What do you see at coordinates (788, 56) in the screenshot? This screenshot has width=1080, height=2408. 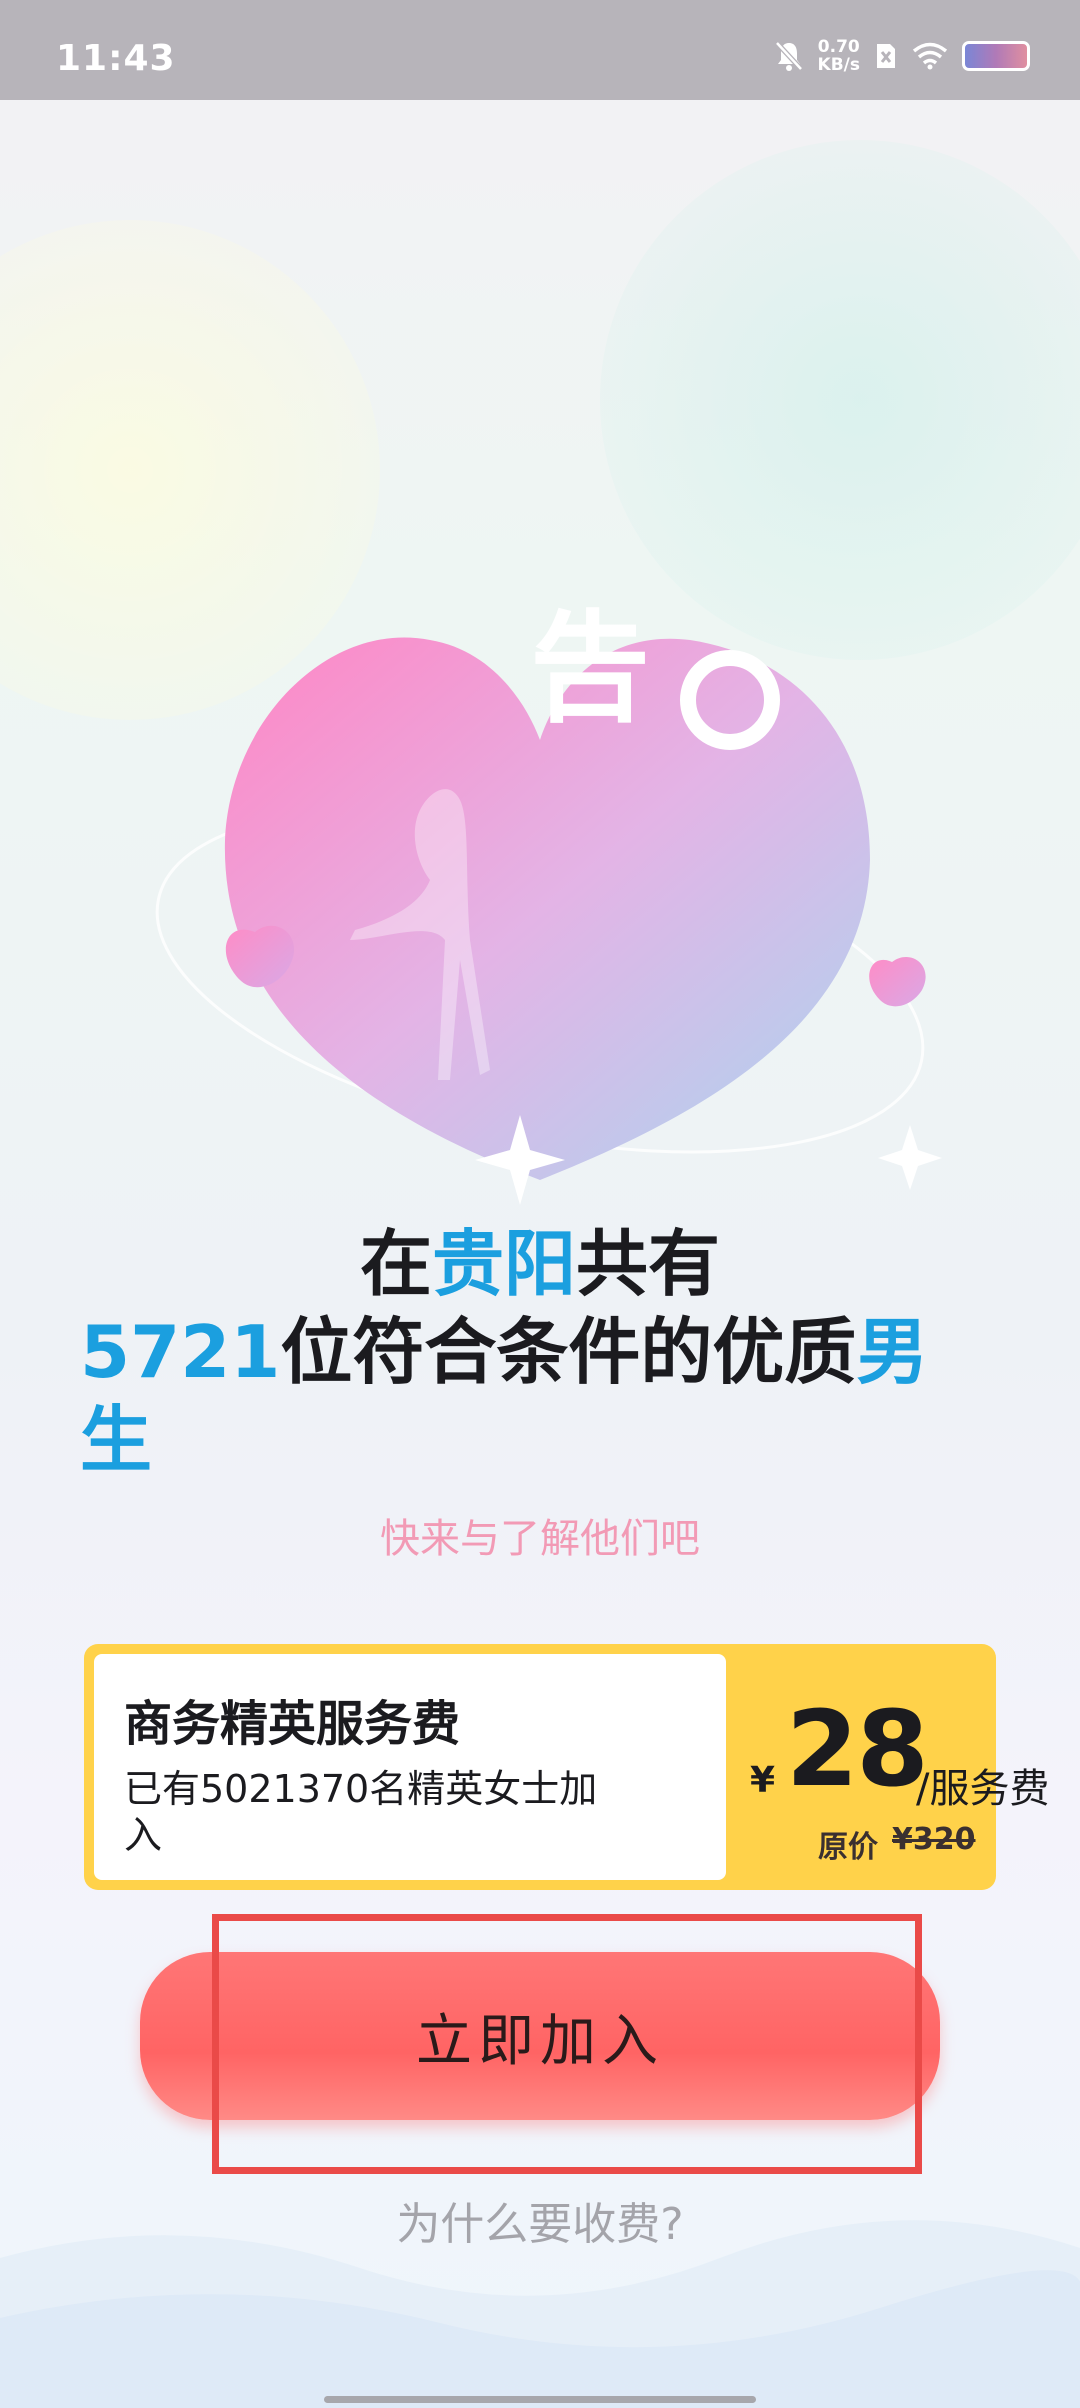 I see `mute-icon` at bounding box center [788, 56].